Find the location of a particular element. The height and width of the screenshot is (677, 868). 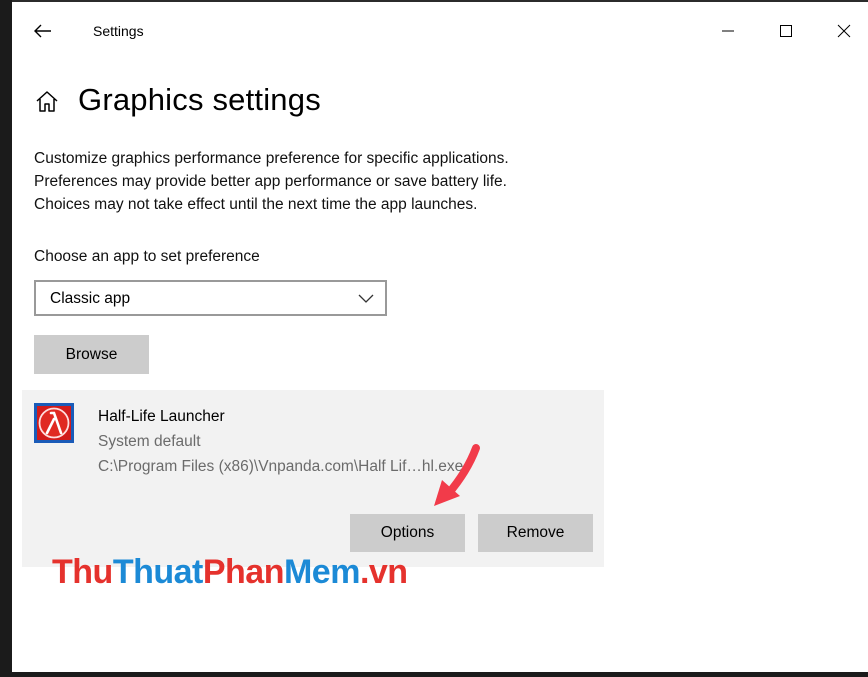

site-watermark: ThuThuatPhanMem.vn is located at coordinates (230, 572).